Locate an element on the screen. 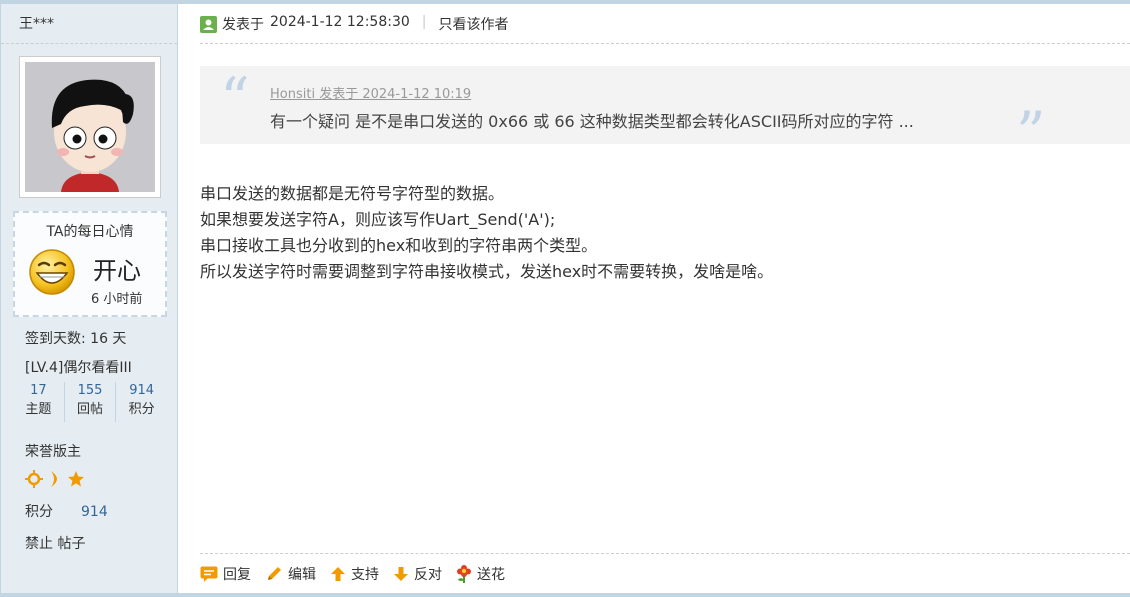 The height and width of the screenshot is (597, 1130). content-line: 所以发送字符时需要调整到字符串接收模式，发送hex时不需要转换，发啥是啥。 is located at coordinates (487, 271).